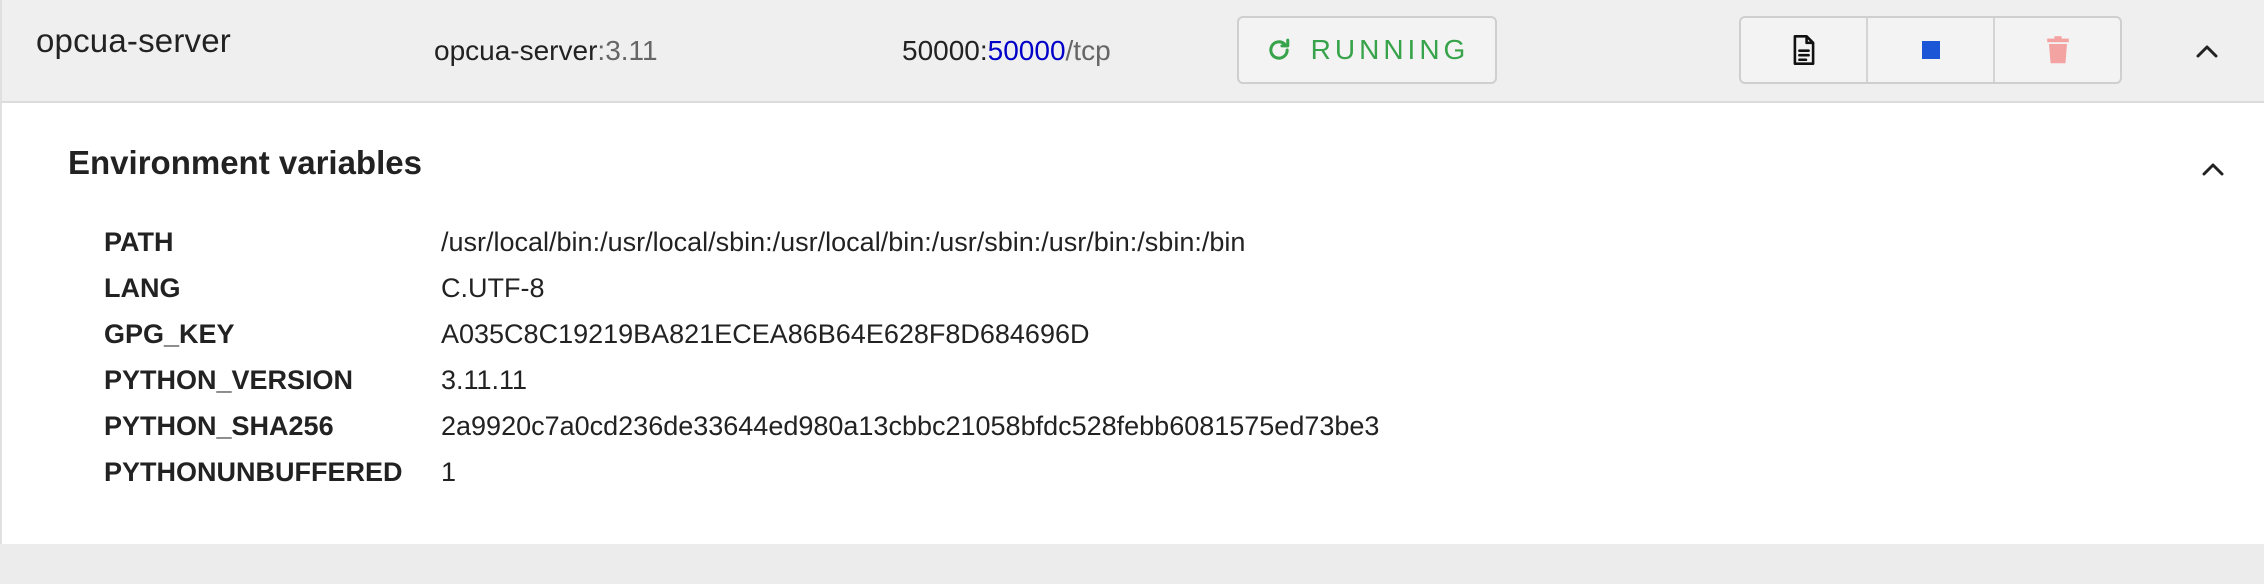 The width and height of the screenshot is (2264, 584). Describe the element at coordinates (631, 50) in the screenshot. I see `image-tag: 3.11` at that location.